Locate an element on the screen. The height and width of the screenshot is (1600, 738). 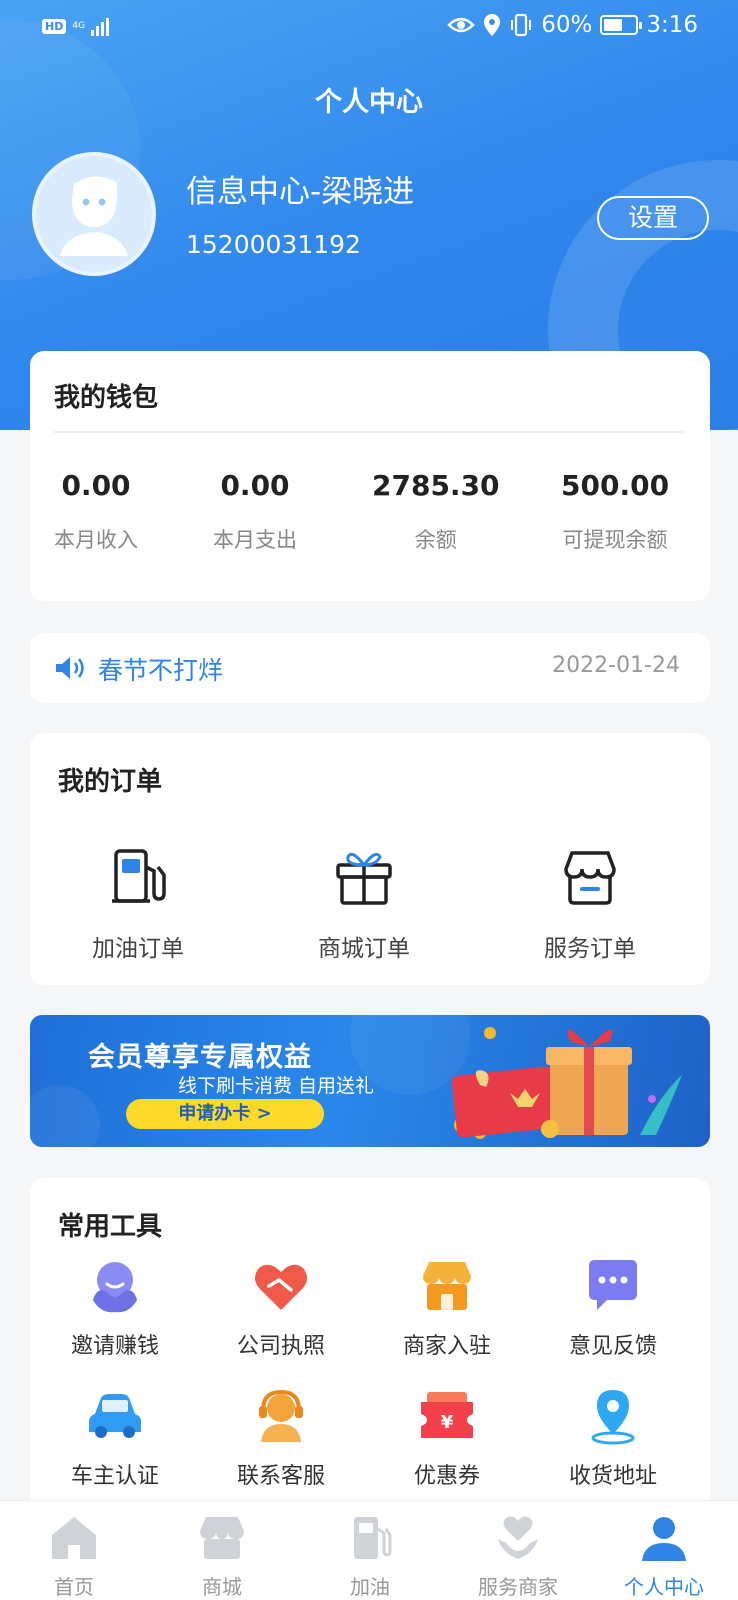
banner-title: 会员尊享专属权益 is located at coordinates (200, 1057).